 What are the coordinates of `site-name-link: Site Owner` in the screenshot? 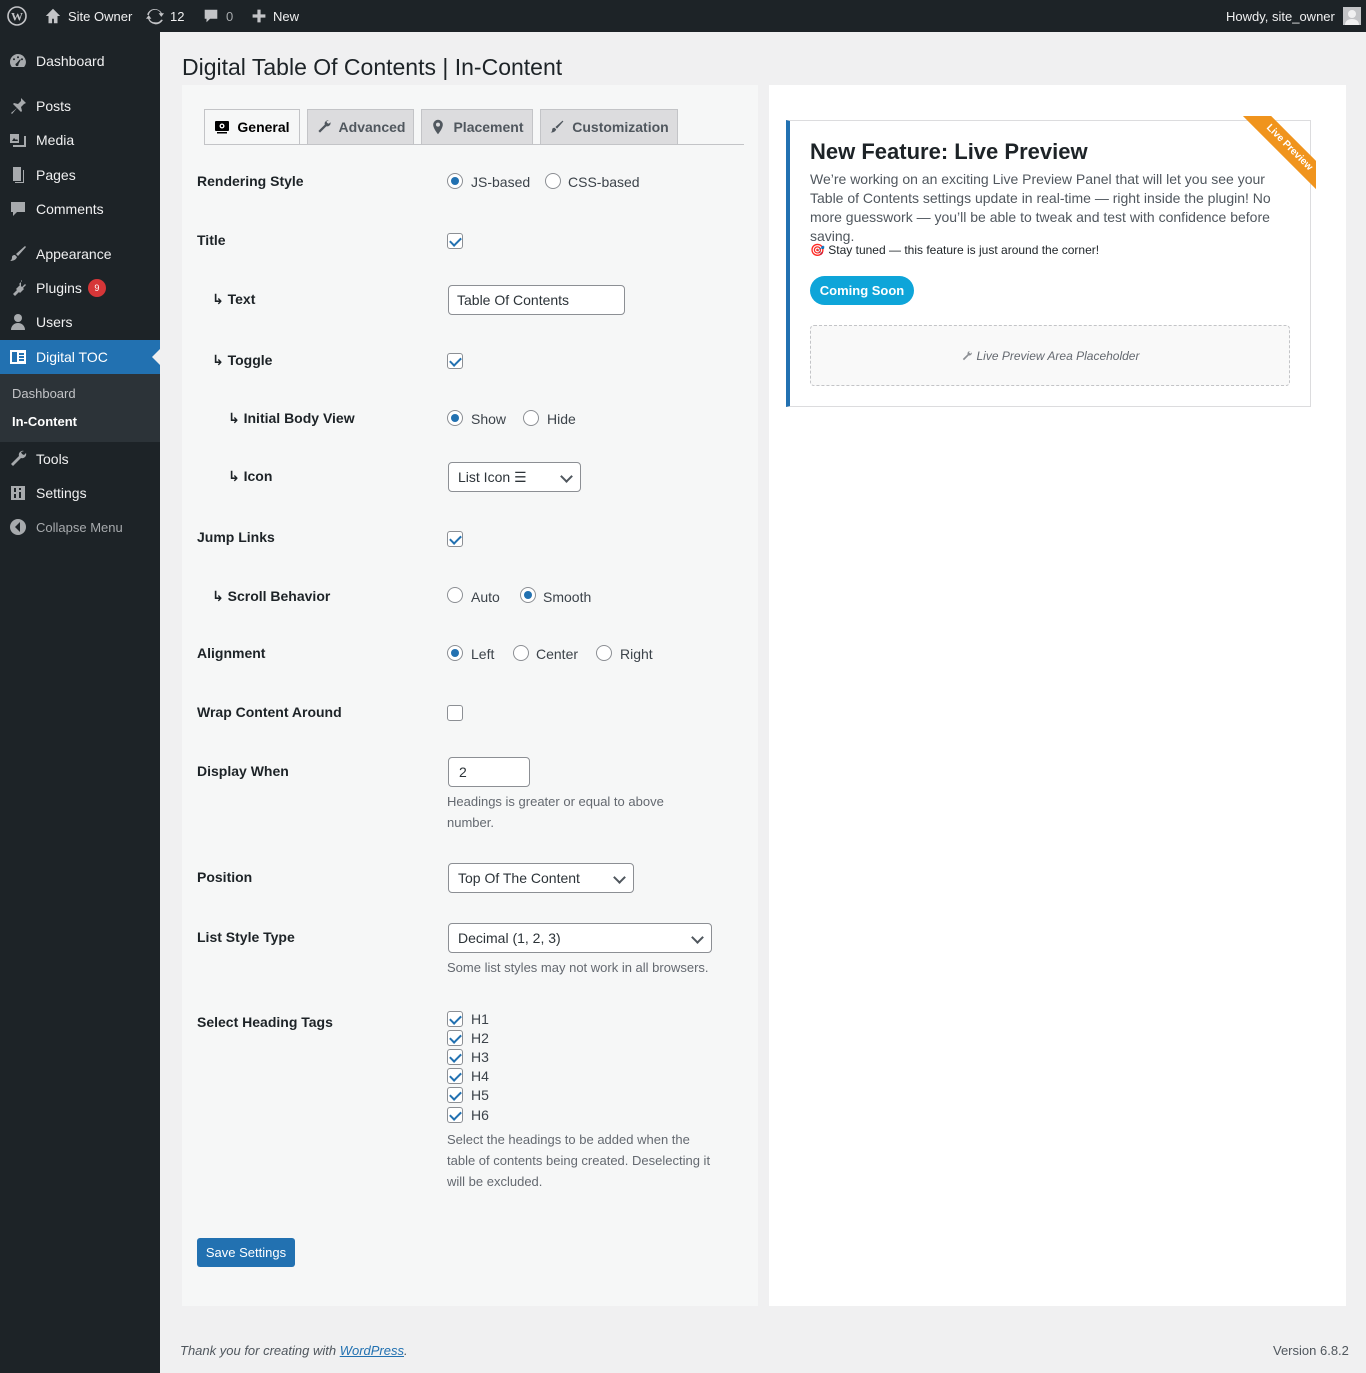 It's located at (88, 16).